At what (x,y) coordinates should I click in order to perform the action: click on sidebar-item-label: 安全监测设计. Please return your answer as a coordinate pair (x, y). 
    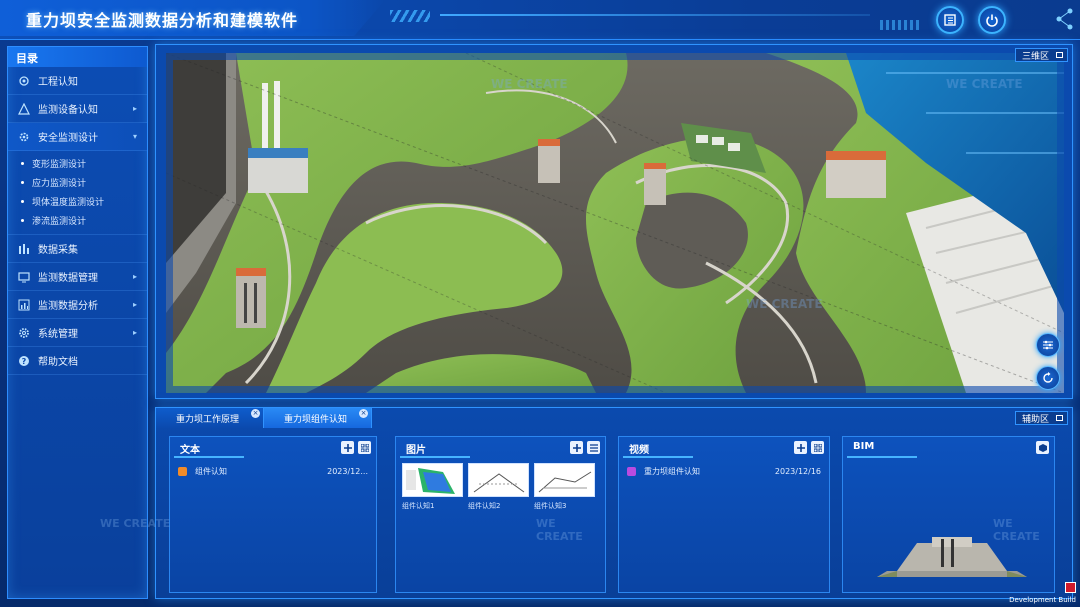
    Looking at the image, I should click on (68, 138).